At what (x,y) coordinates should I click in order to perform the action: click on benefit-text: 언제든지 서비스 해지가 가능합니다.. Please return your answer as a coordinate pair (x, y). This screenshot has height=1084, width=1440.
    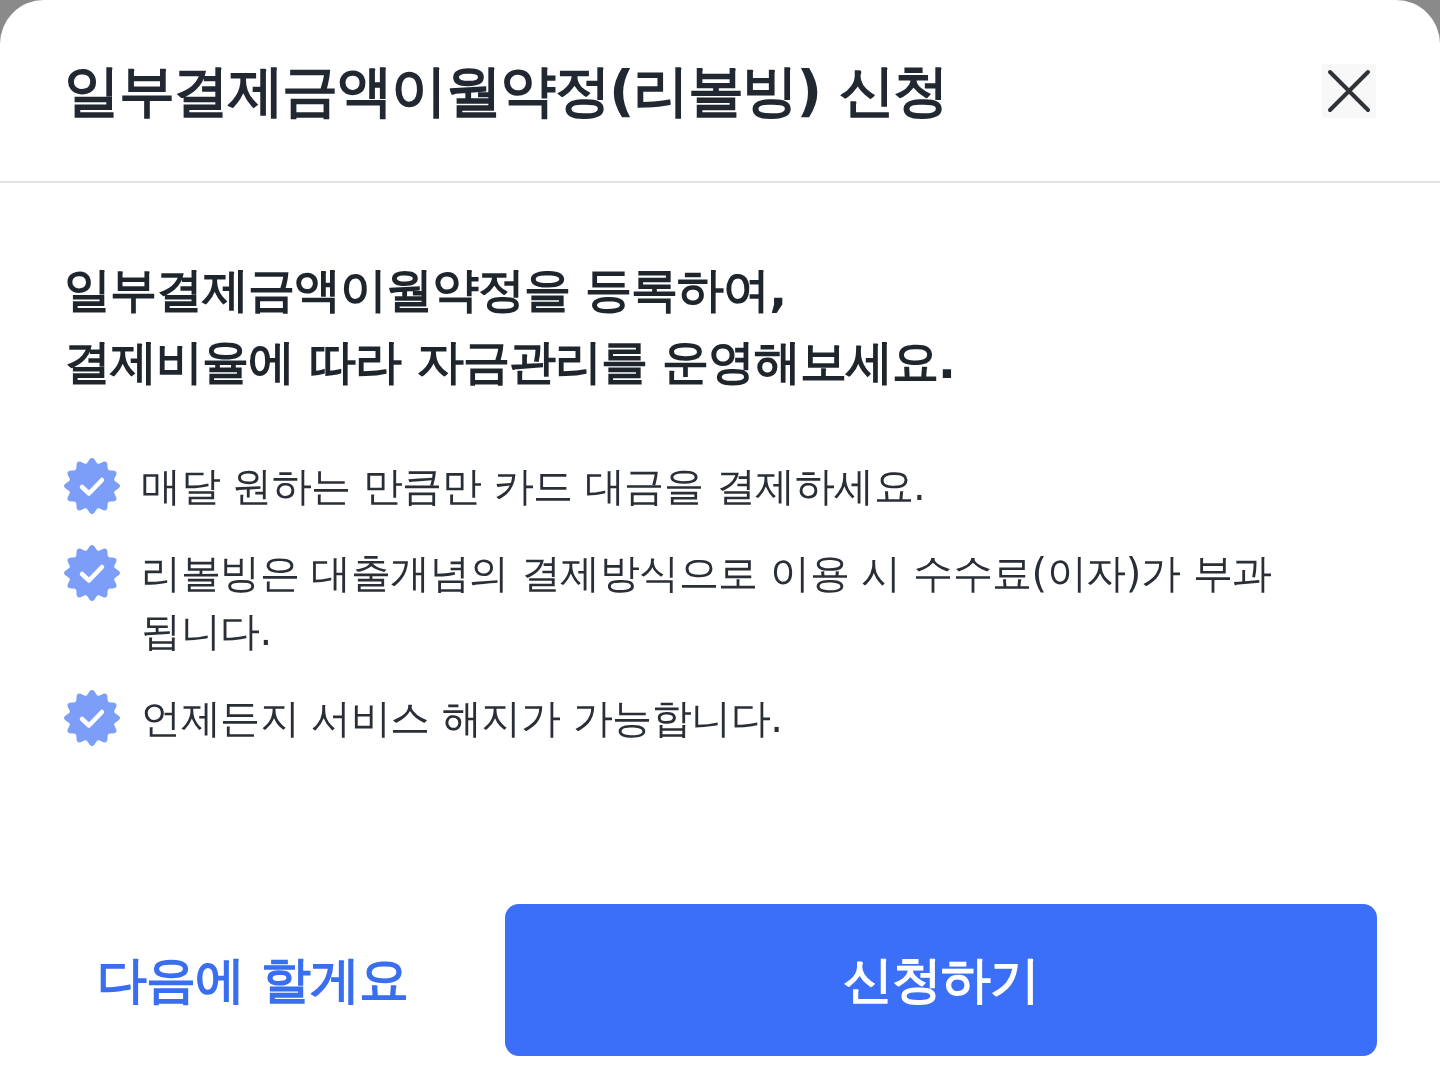
    Looking at the image, I should click on (462, 718).